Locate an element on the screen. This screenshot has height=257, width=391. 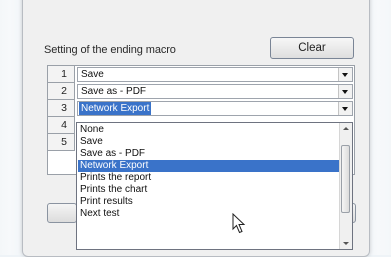
dropdown-option: Save is located at coordinates (209, 142).